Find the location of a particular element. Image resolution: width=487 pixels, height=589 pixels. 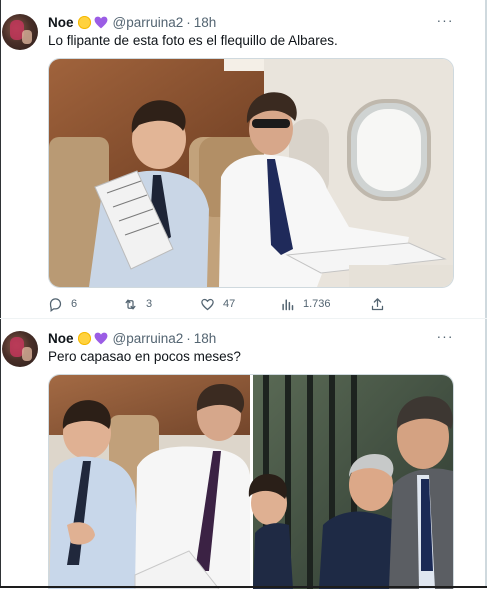

views-chart-icon is located at coordinates (288, 304).